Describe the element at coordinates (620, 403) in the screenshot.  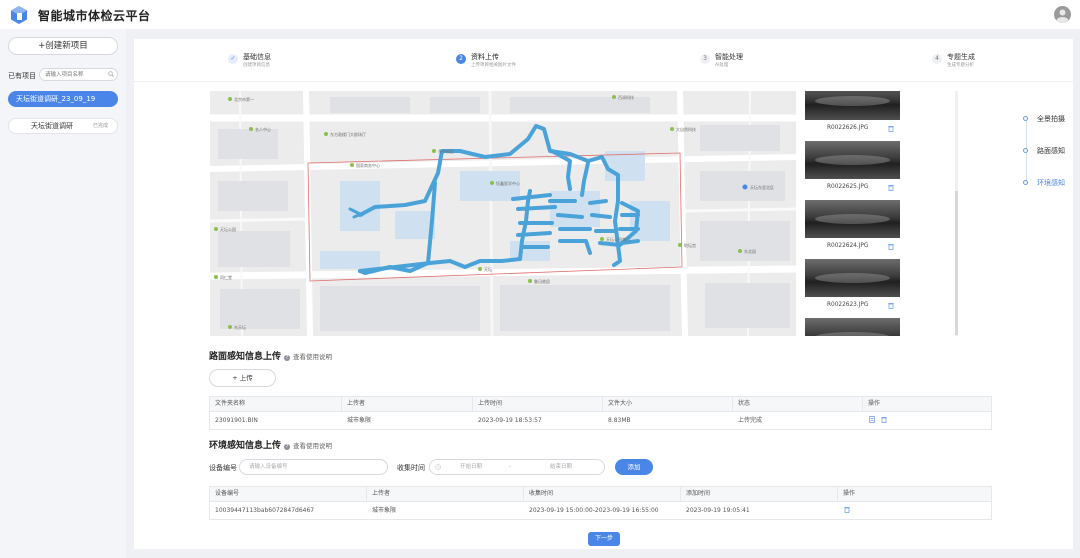
I see `column-header: 文件大小` at that location.